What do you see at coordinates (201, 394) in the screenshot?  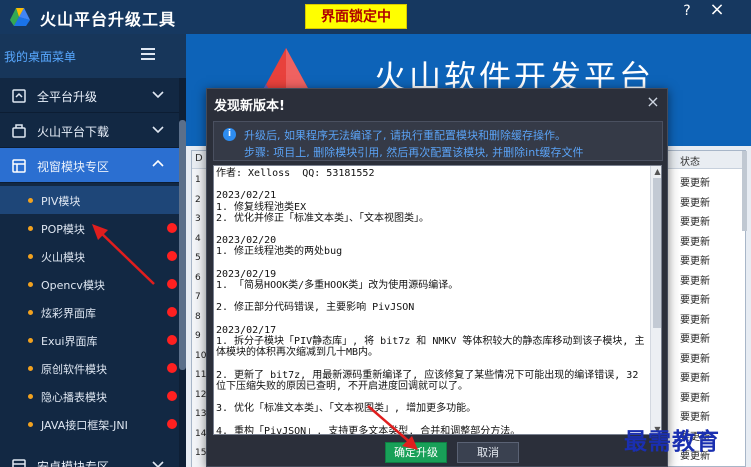 I see `table-row-number: 12` at bounding box center [201, 394].